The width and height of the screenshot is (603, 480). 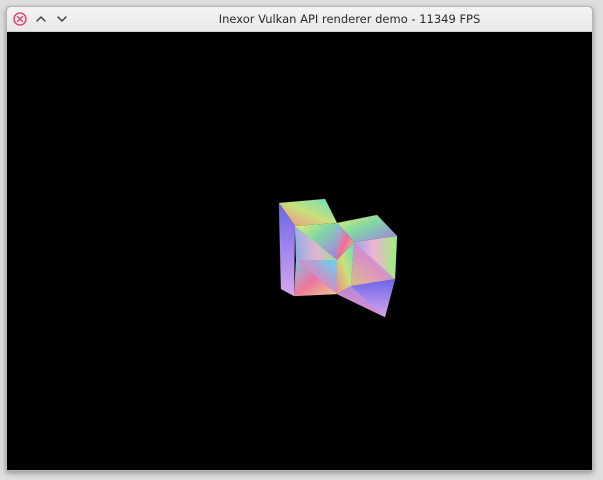 I want to click on maximize-button, so click(x=41, y=19).